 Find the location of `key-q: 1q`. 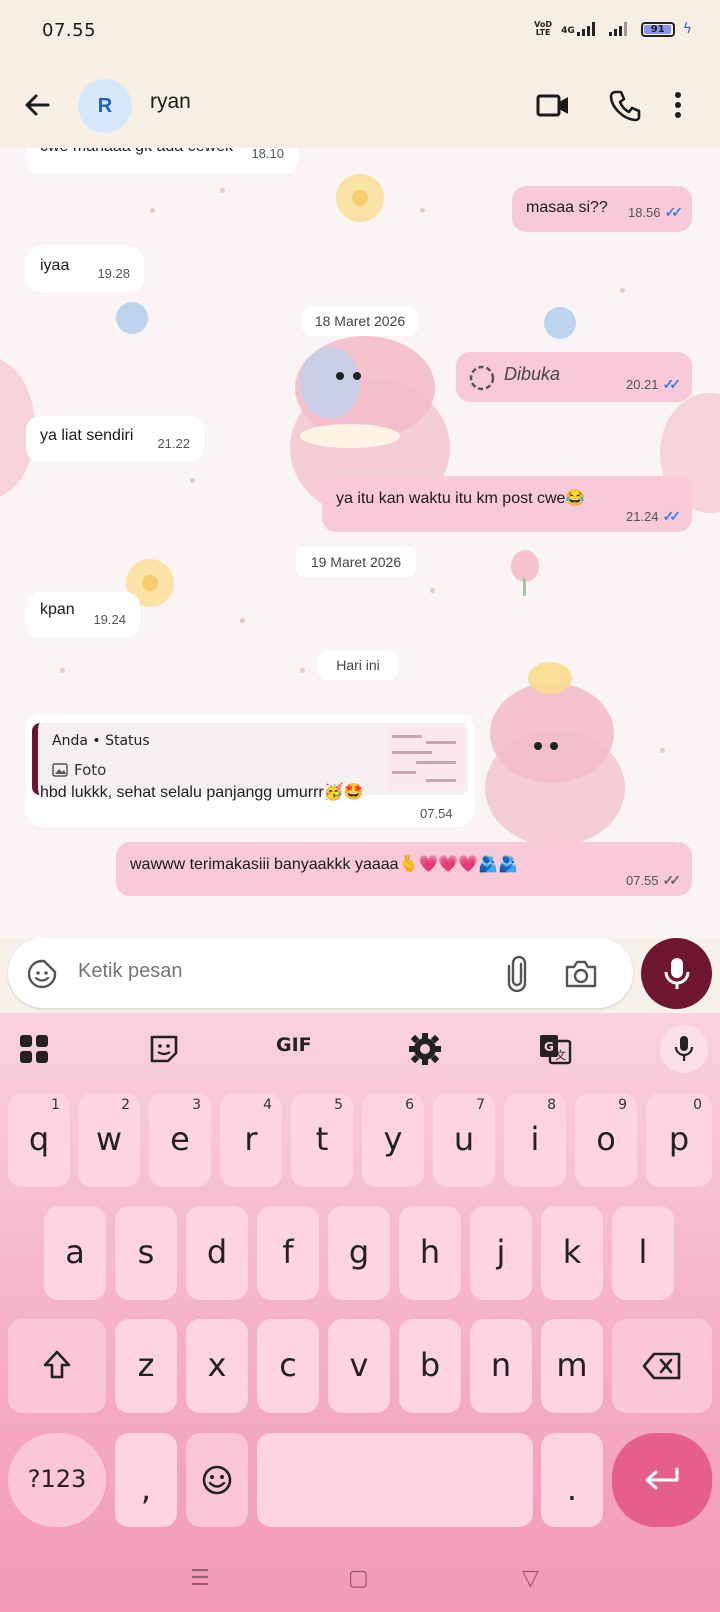

key-q: 1q is located at coordinates (39, 1140).